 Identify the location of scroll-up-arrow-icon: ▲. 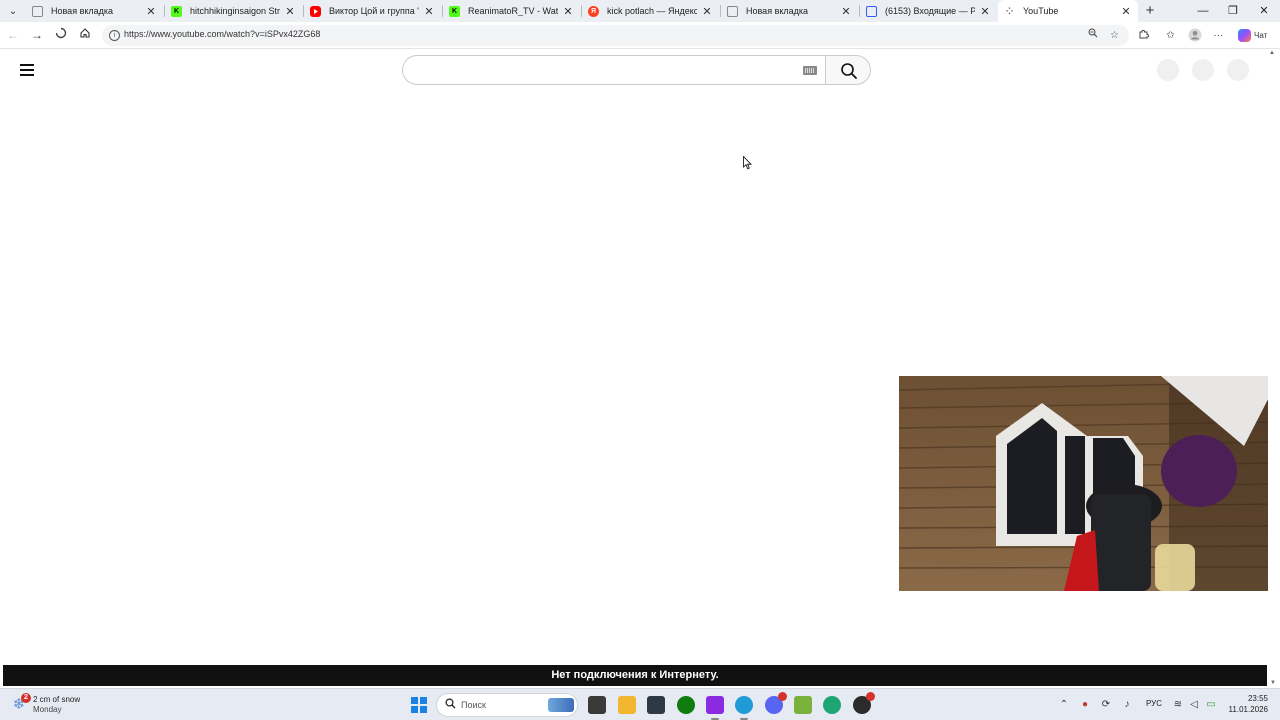
(1273, 54).